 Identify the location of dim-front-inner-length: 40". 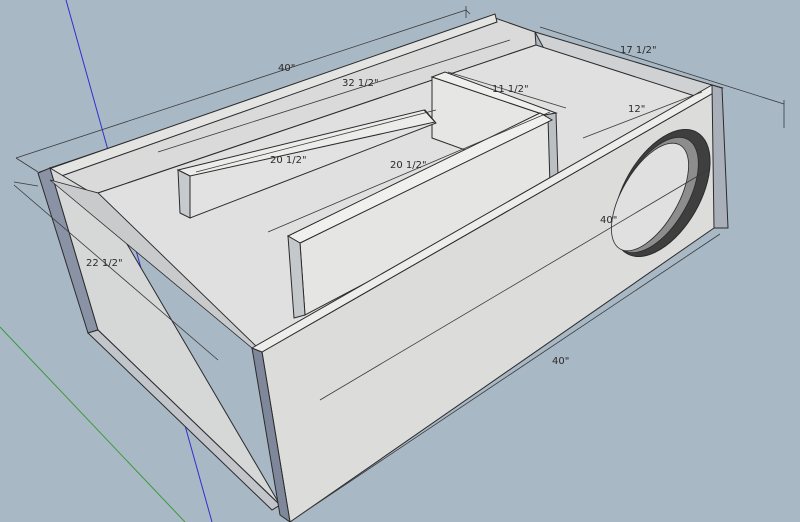
(608, 220).